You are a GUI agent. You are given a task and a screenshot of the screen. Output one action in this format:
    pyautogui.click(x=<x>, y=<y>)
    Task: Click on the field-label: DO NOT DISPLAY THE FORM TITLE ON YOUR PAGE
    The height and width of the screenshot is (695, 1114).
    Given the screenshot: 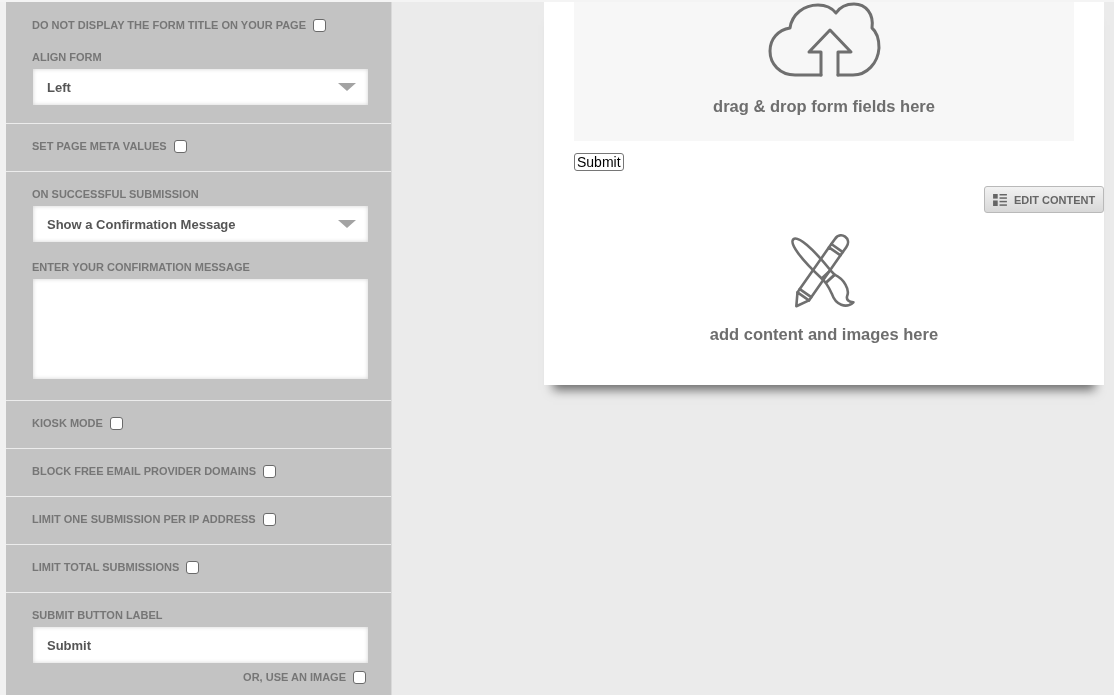 What is the action you would take?
    pyautogui.click(x=169, y=25)
    